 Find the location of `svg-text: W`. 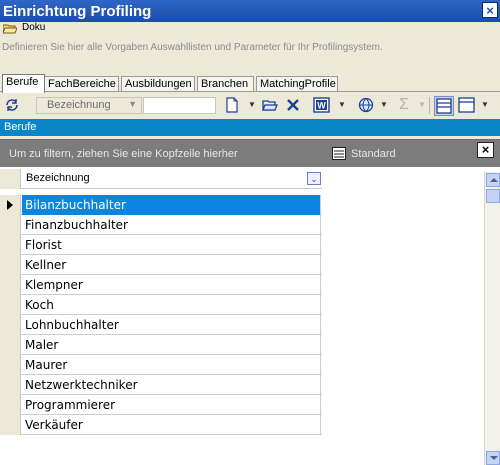

svg-text: W is located at coordinates (321, 106).